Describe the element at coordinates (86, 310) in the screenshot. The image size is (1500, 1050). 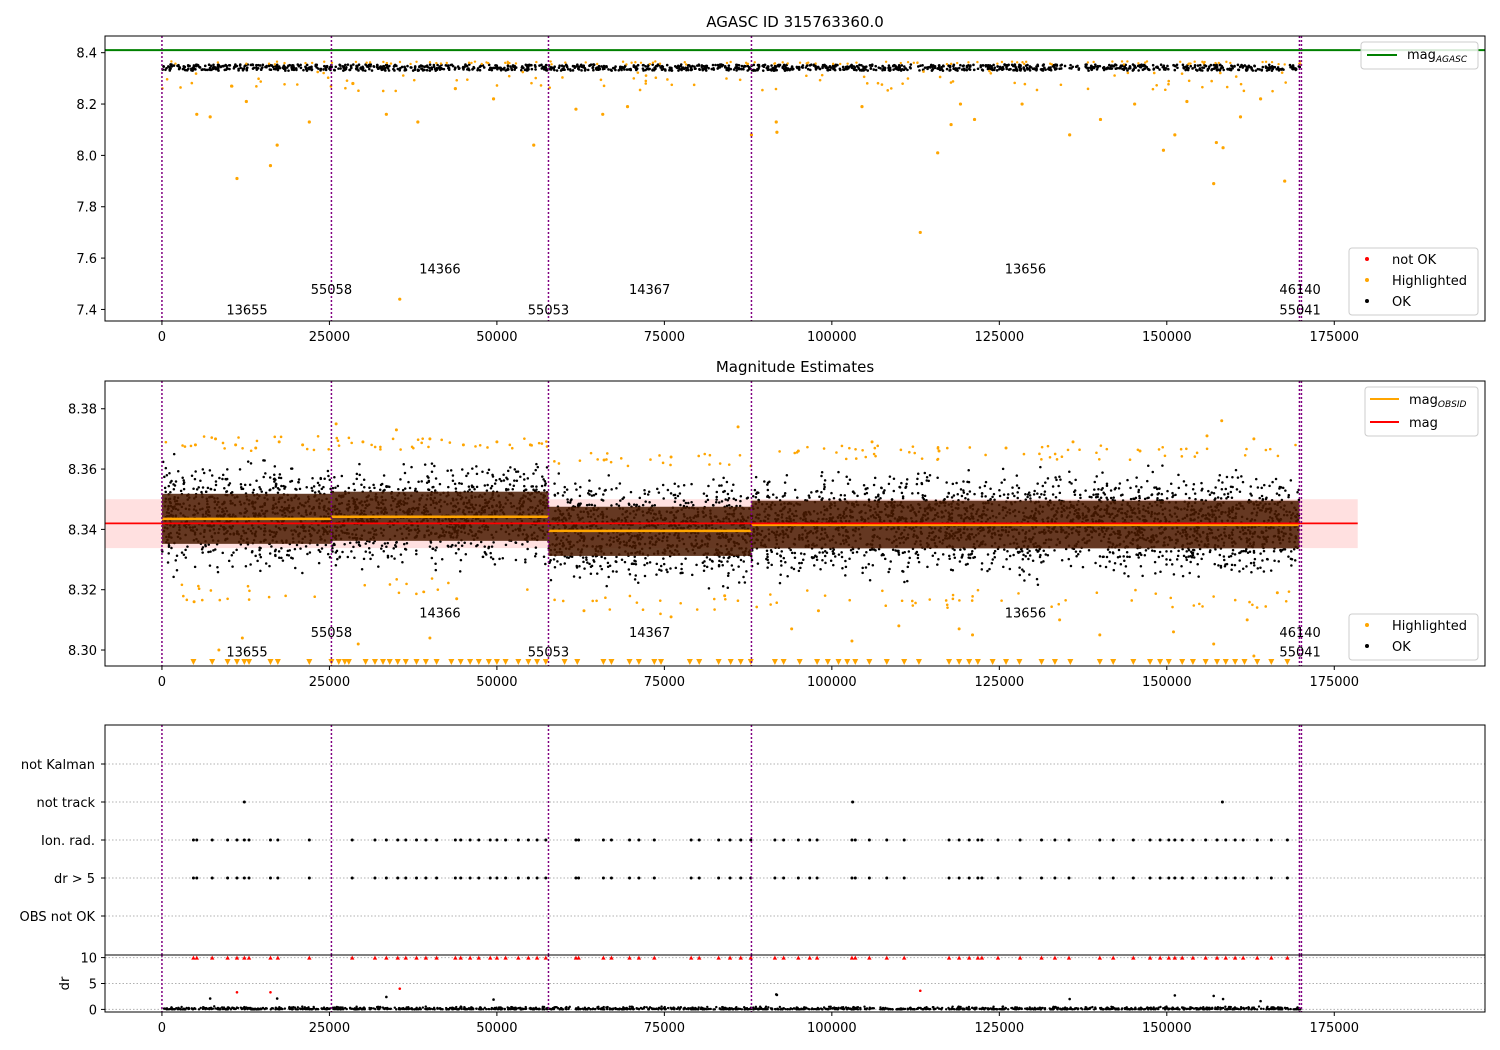
I see `y-tick-label: 7.4` at that location.